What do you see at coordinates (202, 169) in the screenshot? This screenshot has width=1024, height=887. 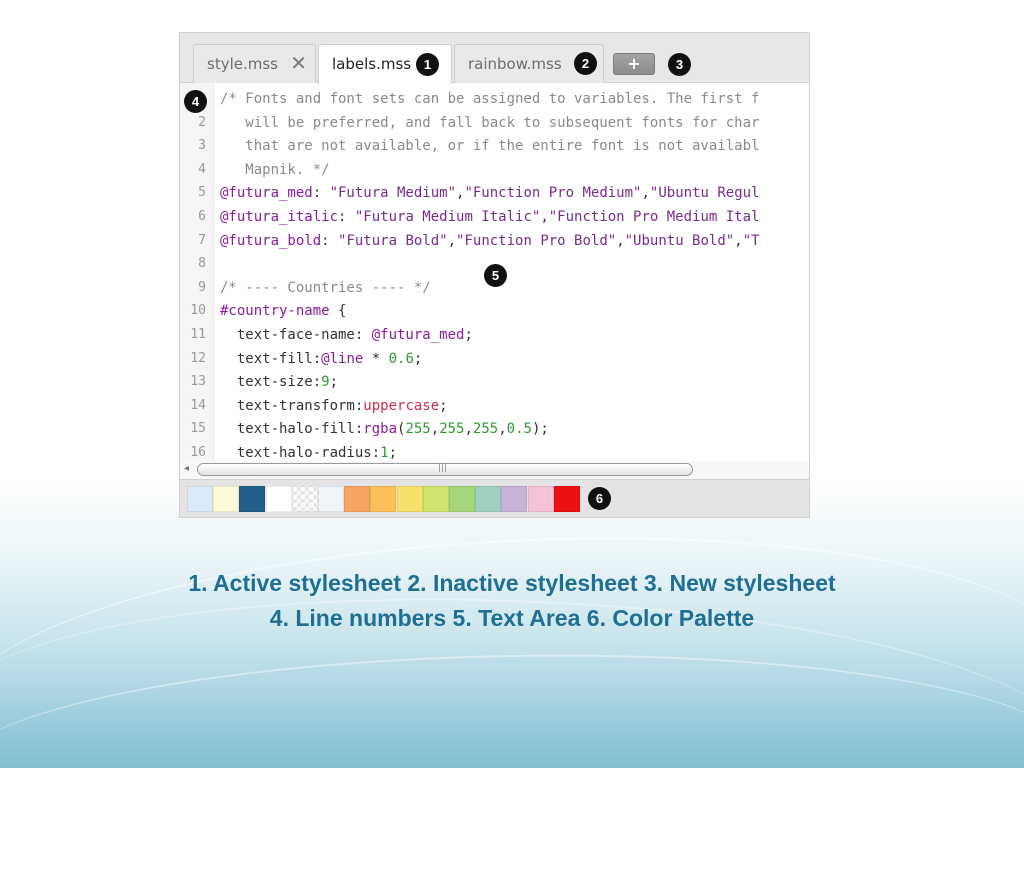 I see `line-number: 4` at bounding box center [202, 169].